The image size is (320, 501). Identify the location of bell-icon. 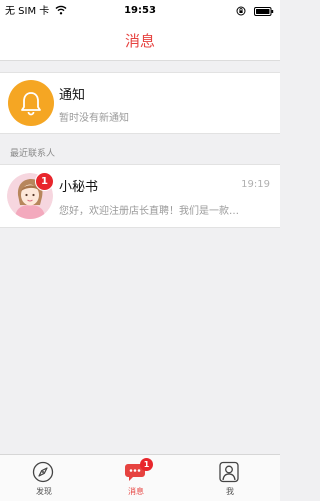
(31, 104).